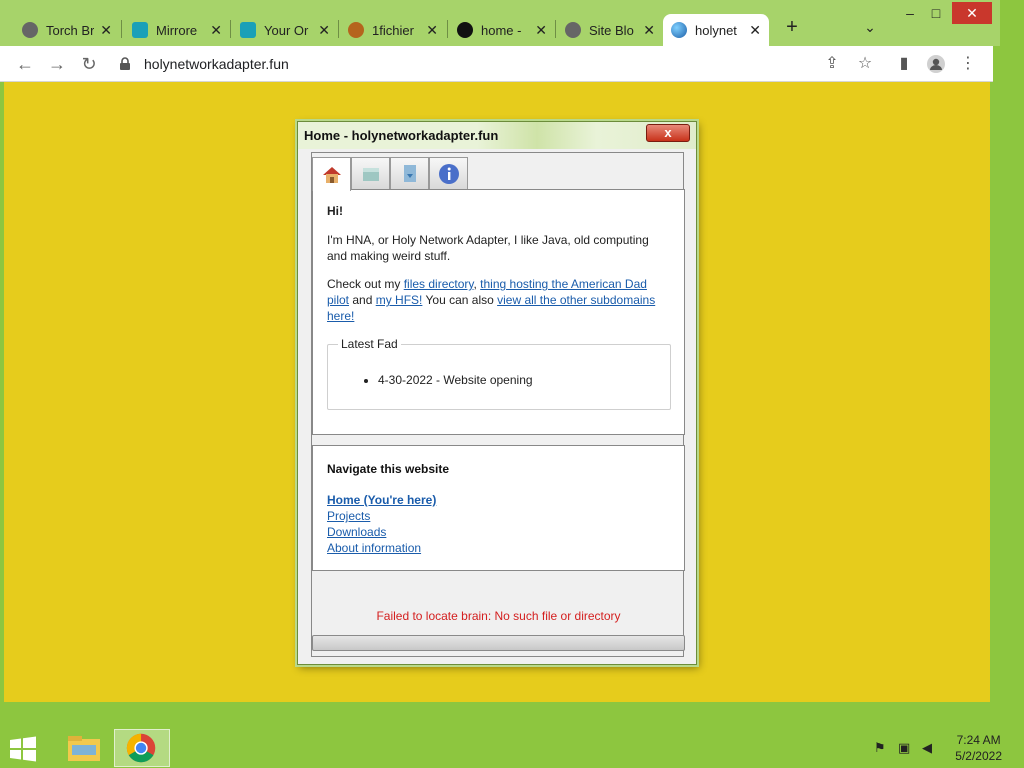  I want to click on share-icon: ⇪, so click(832, 64).